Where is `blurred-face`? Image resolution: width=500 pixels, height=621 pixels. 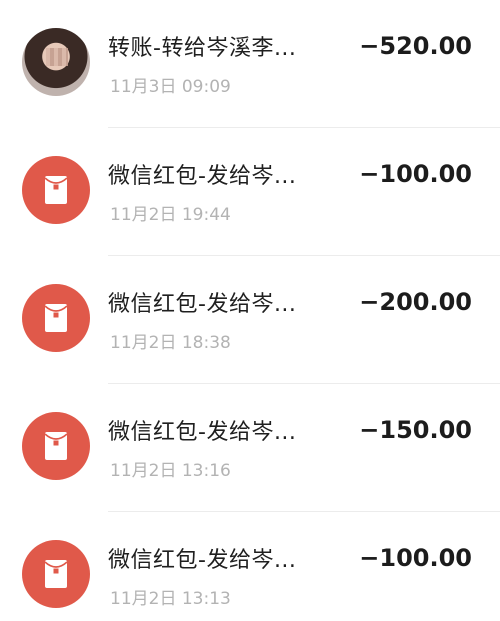 blurred-face is located at coordinates (57, 57).